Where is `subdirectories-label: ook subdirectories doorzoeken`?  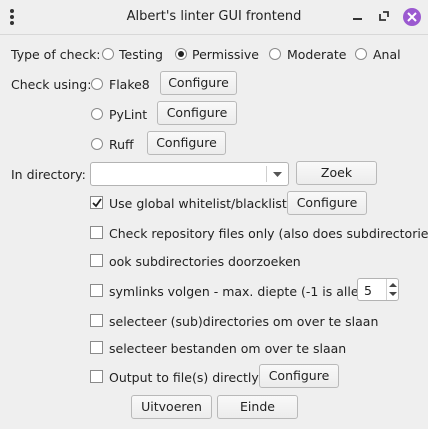 subdirectories-label: ook subdirectories doorzoeken is located at coordinates (205, 261).